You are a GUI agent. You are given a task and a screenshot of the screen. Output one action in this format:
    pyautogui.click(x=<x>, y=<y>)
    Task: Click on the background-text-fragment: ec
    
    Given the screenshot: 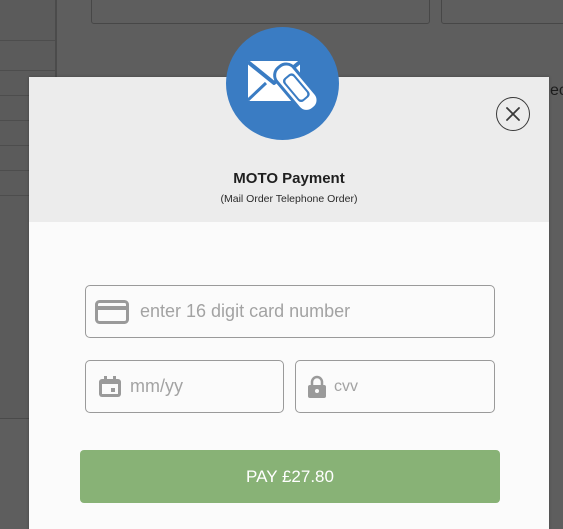 What is the action you would take?
    pyautogui.click(x=556, y=90)
    